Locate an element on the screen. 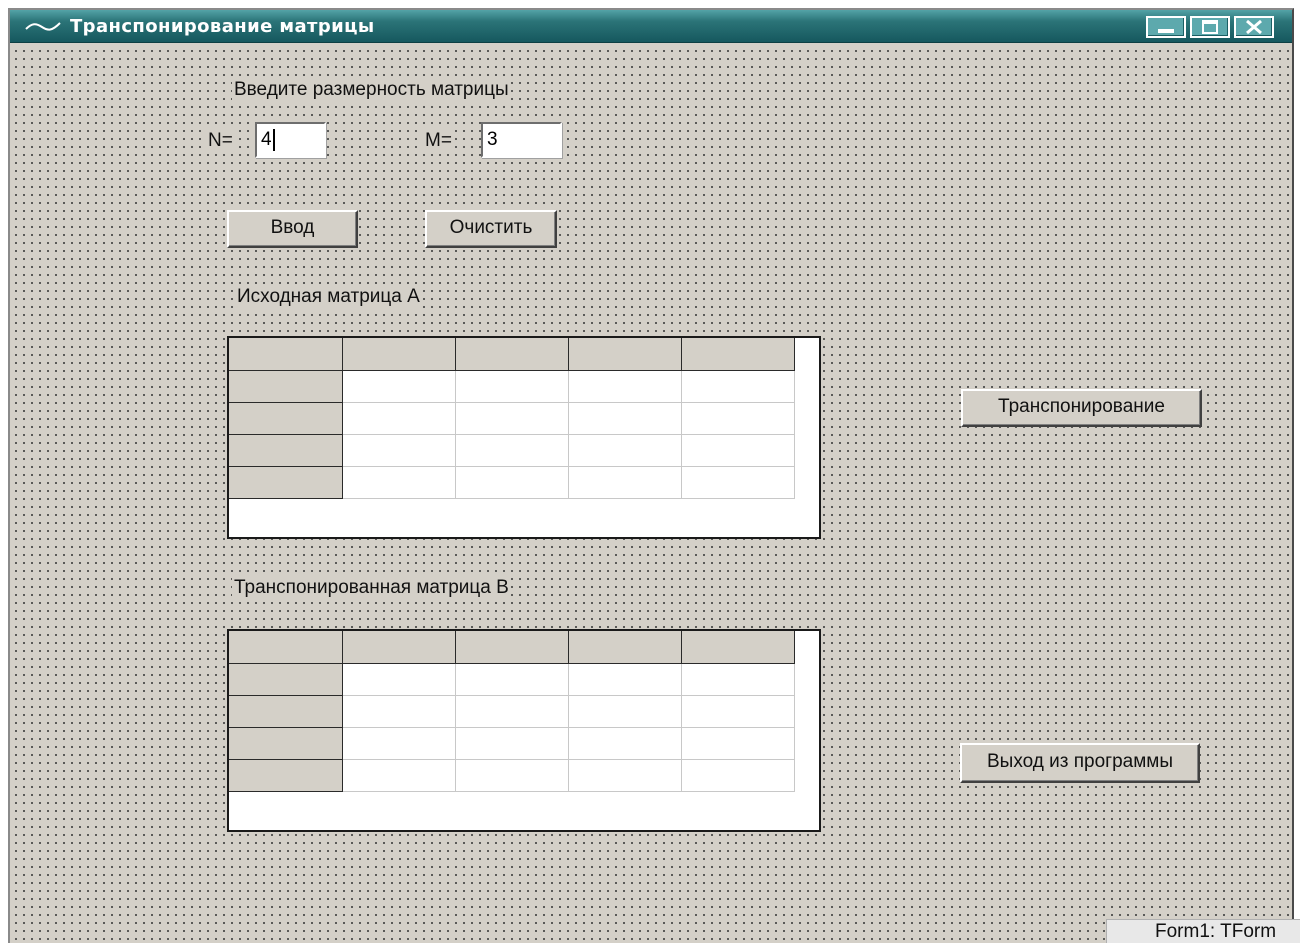 This screenshot has height=943, width=1300. matrix-b-grid is located at coordinates (524, 730).